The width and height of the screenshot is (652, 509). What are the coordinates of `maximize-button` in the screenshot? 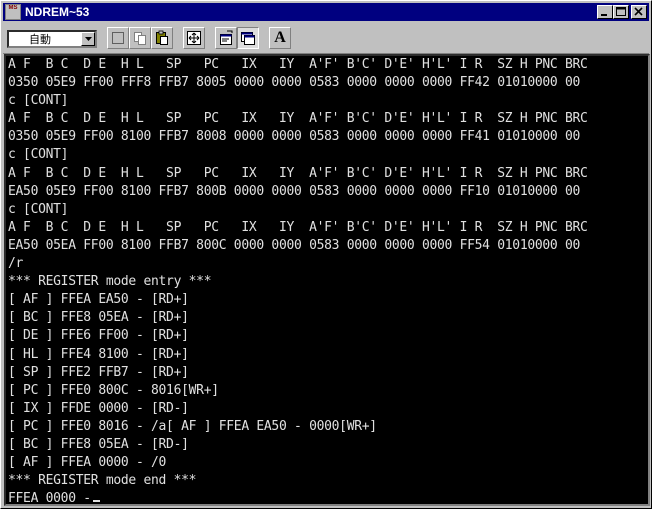 It's located at (621, 12).